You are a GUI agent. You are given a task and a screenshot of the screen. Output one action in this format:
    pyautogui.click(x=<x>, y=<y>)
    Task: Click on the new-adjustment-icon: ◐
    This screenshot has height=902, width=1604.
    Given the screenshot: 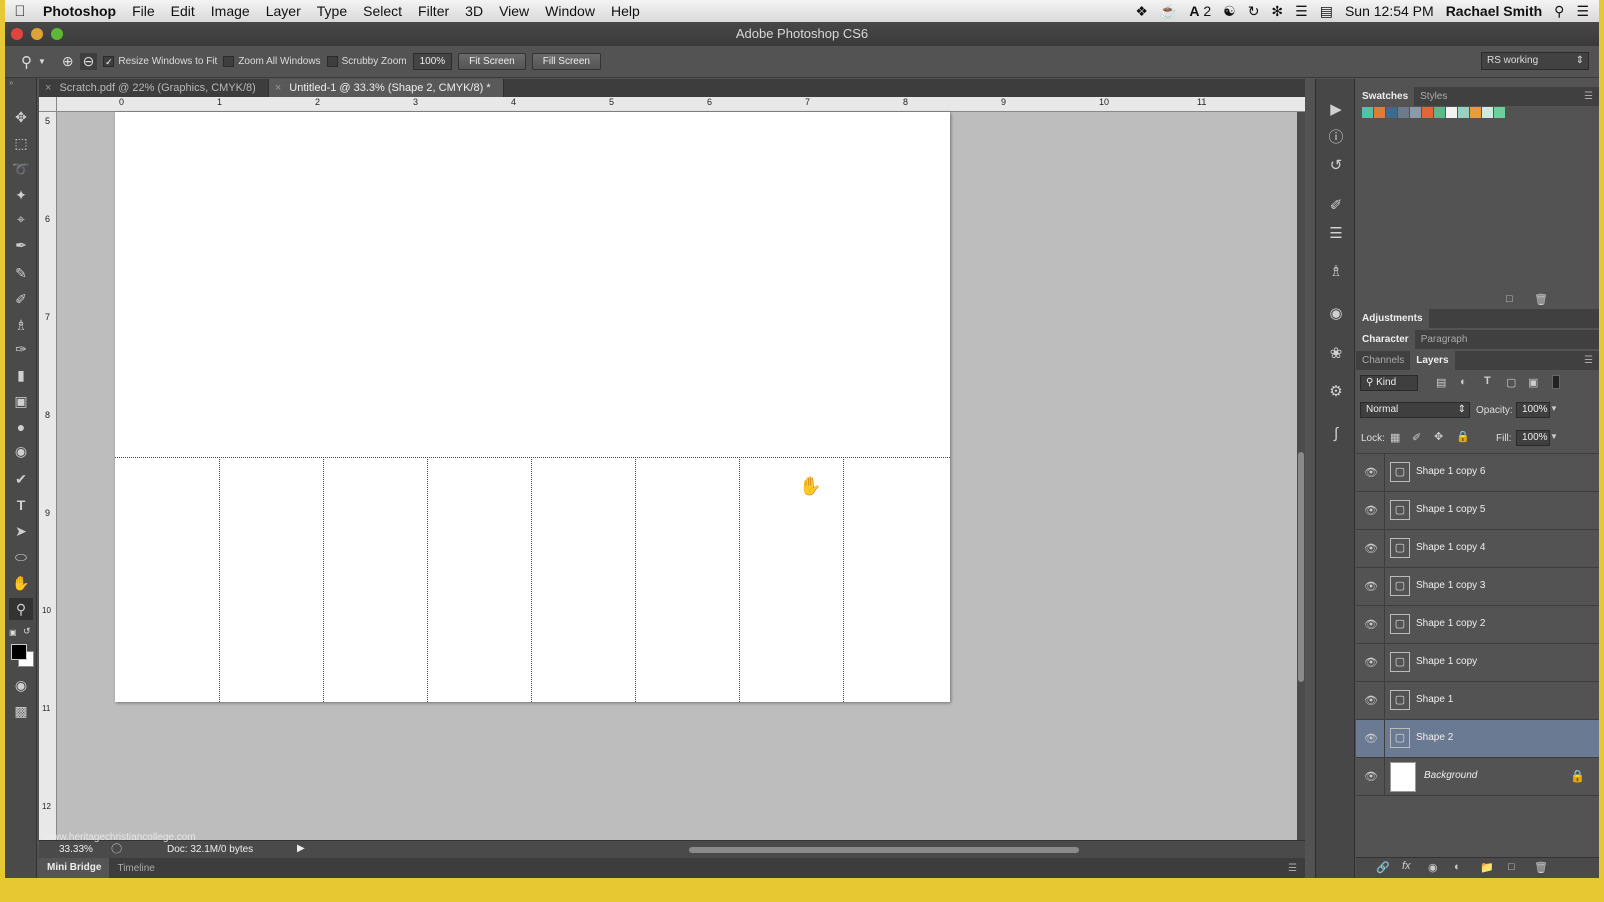 What is the action you would take?
    pyautogui.click(x=1457, y=867)
    